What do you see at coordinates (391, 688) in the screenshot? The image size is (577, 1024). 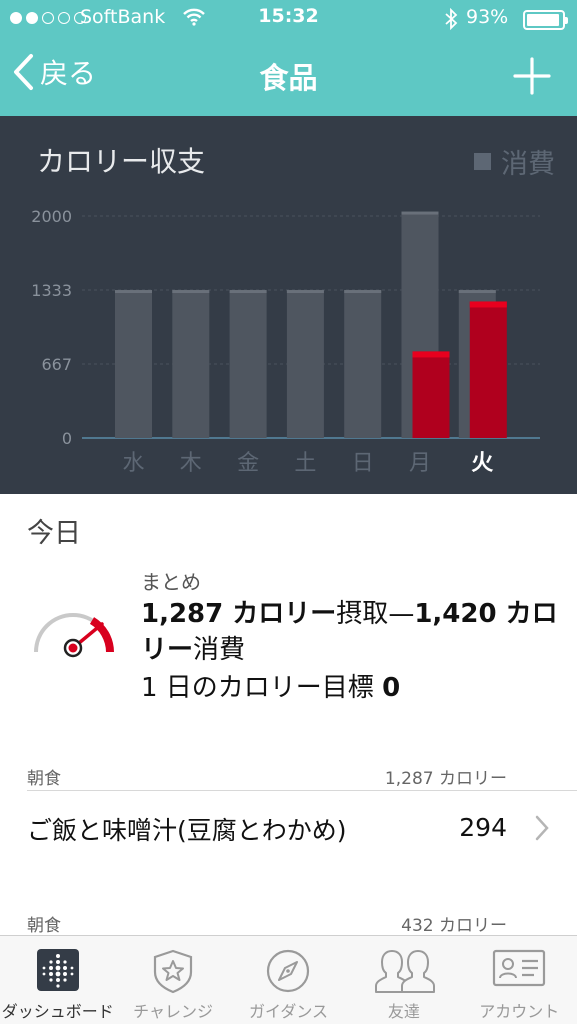 I see `goal-value: 0` at bounding box center [391, 688].